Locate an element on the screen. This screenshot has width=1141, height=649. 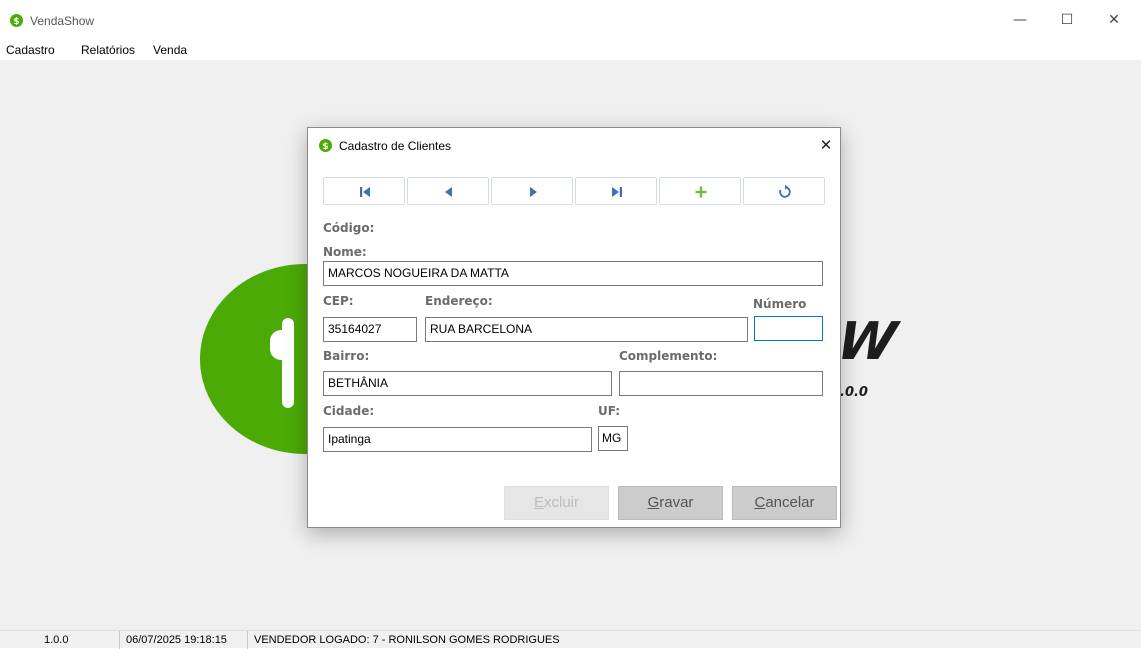
minimize-button: — is located at coordinates (1020, 20).